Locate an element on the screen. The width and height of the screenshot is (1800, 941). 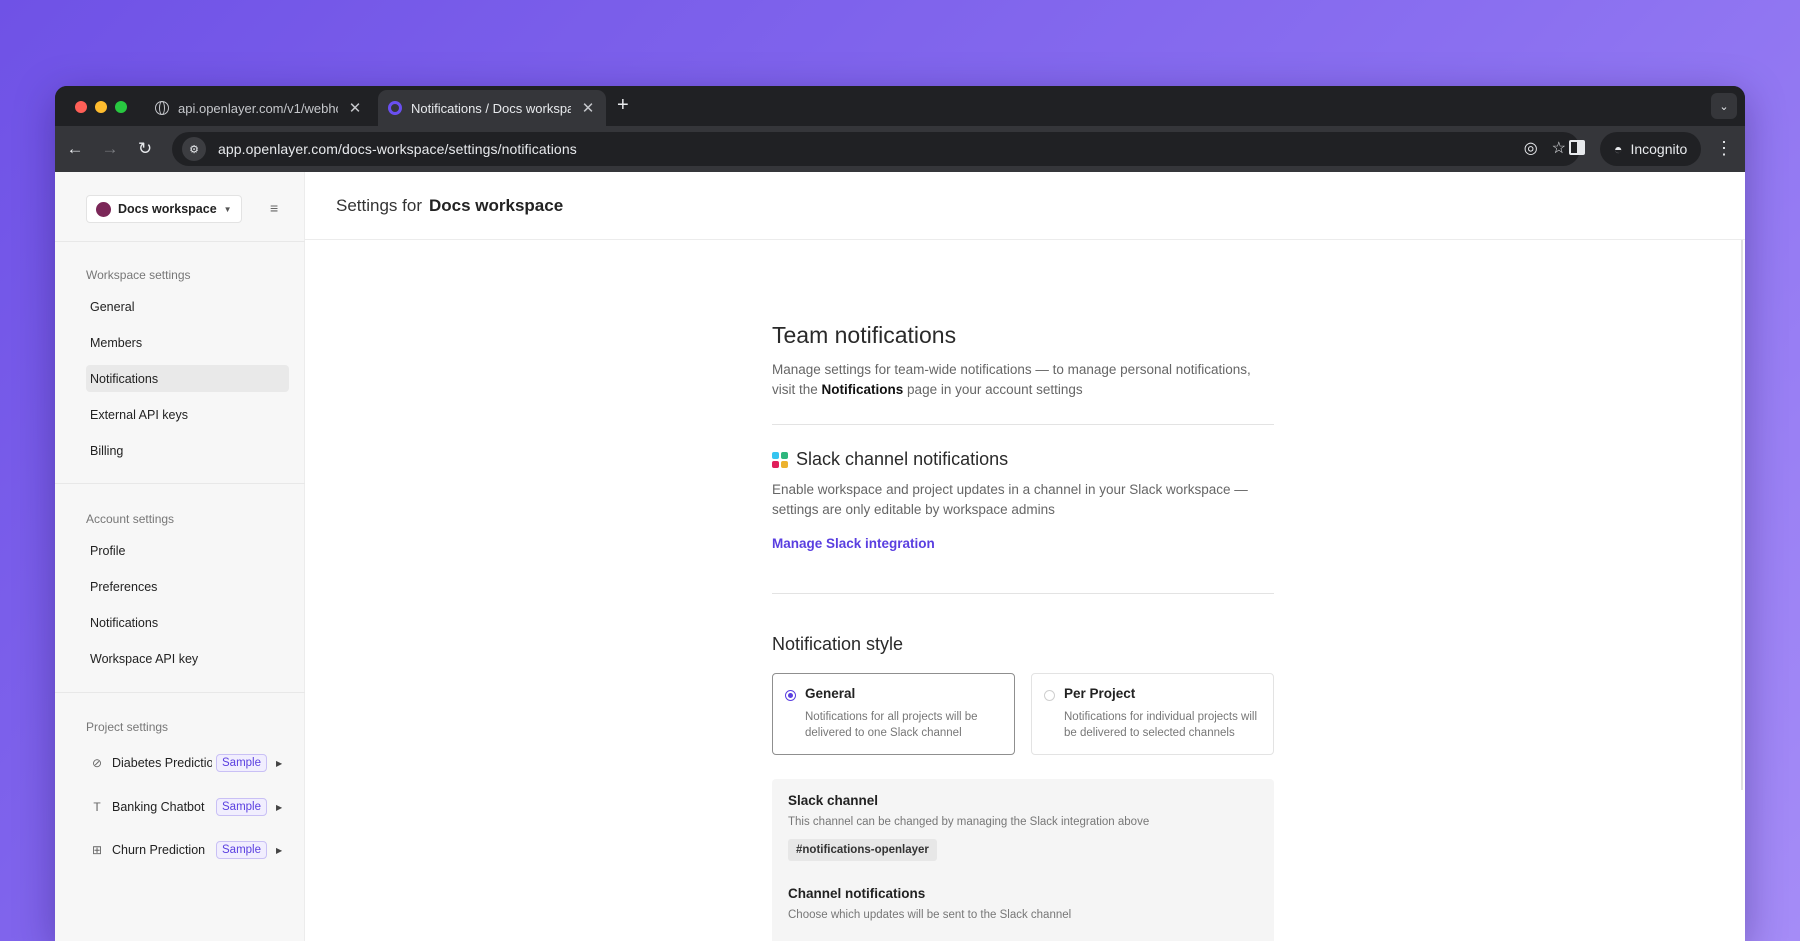
reload-icon: ↻ is located at coordinates (145, 148).